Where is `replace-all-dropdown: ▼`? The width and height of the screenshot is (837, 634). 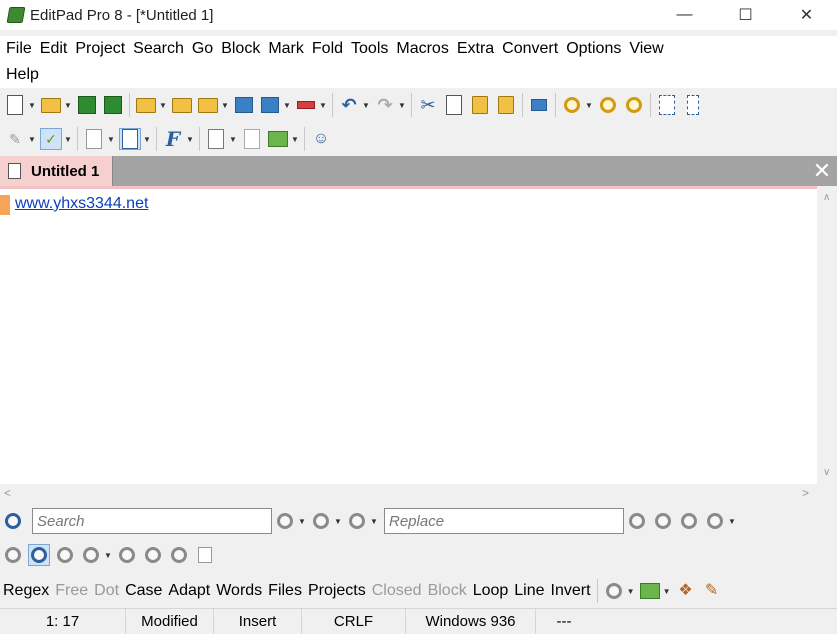
replace-all-dropdown: ▼ is located at coordinates (732, 521).